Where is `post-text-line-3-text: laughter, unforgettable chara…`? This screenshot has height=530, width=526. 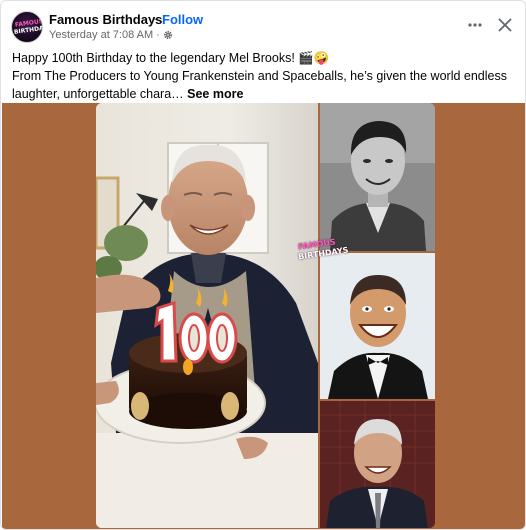 post-text-line-3-text: laughter, unforgettable chara… is located at coordinates (100, 94).